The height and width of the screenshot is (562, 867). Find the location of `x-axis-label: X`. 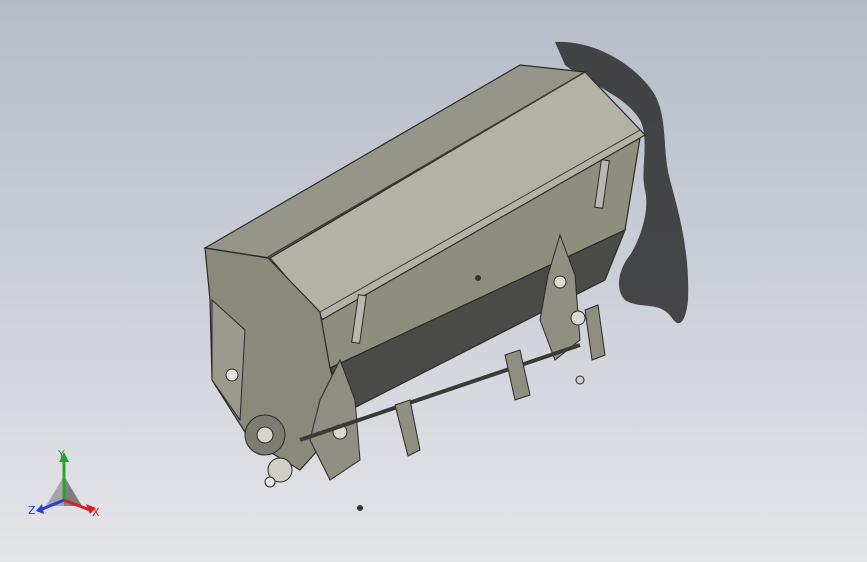

x-axis-label: X is located at coordinates (96, 512).